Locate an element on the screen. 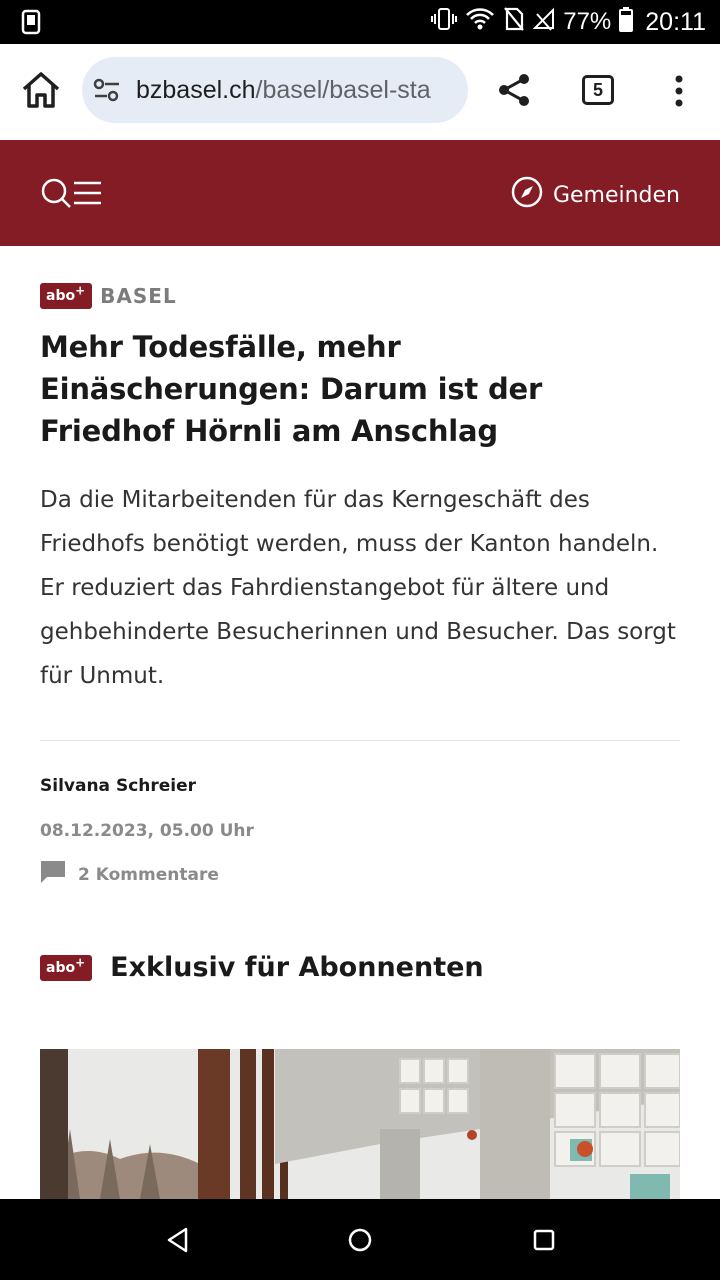  browser-toolbar: bzbasel.ch/basel/basel-sta 5 is located at coordinates (360, 112).